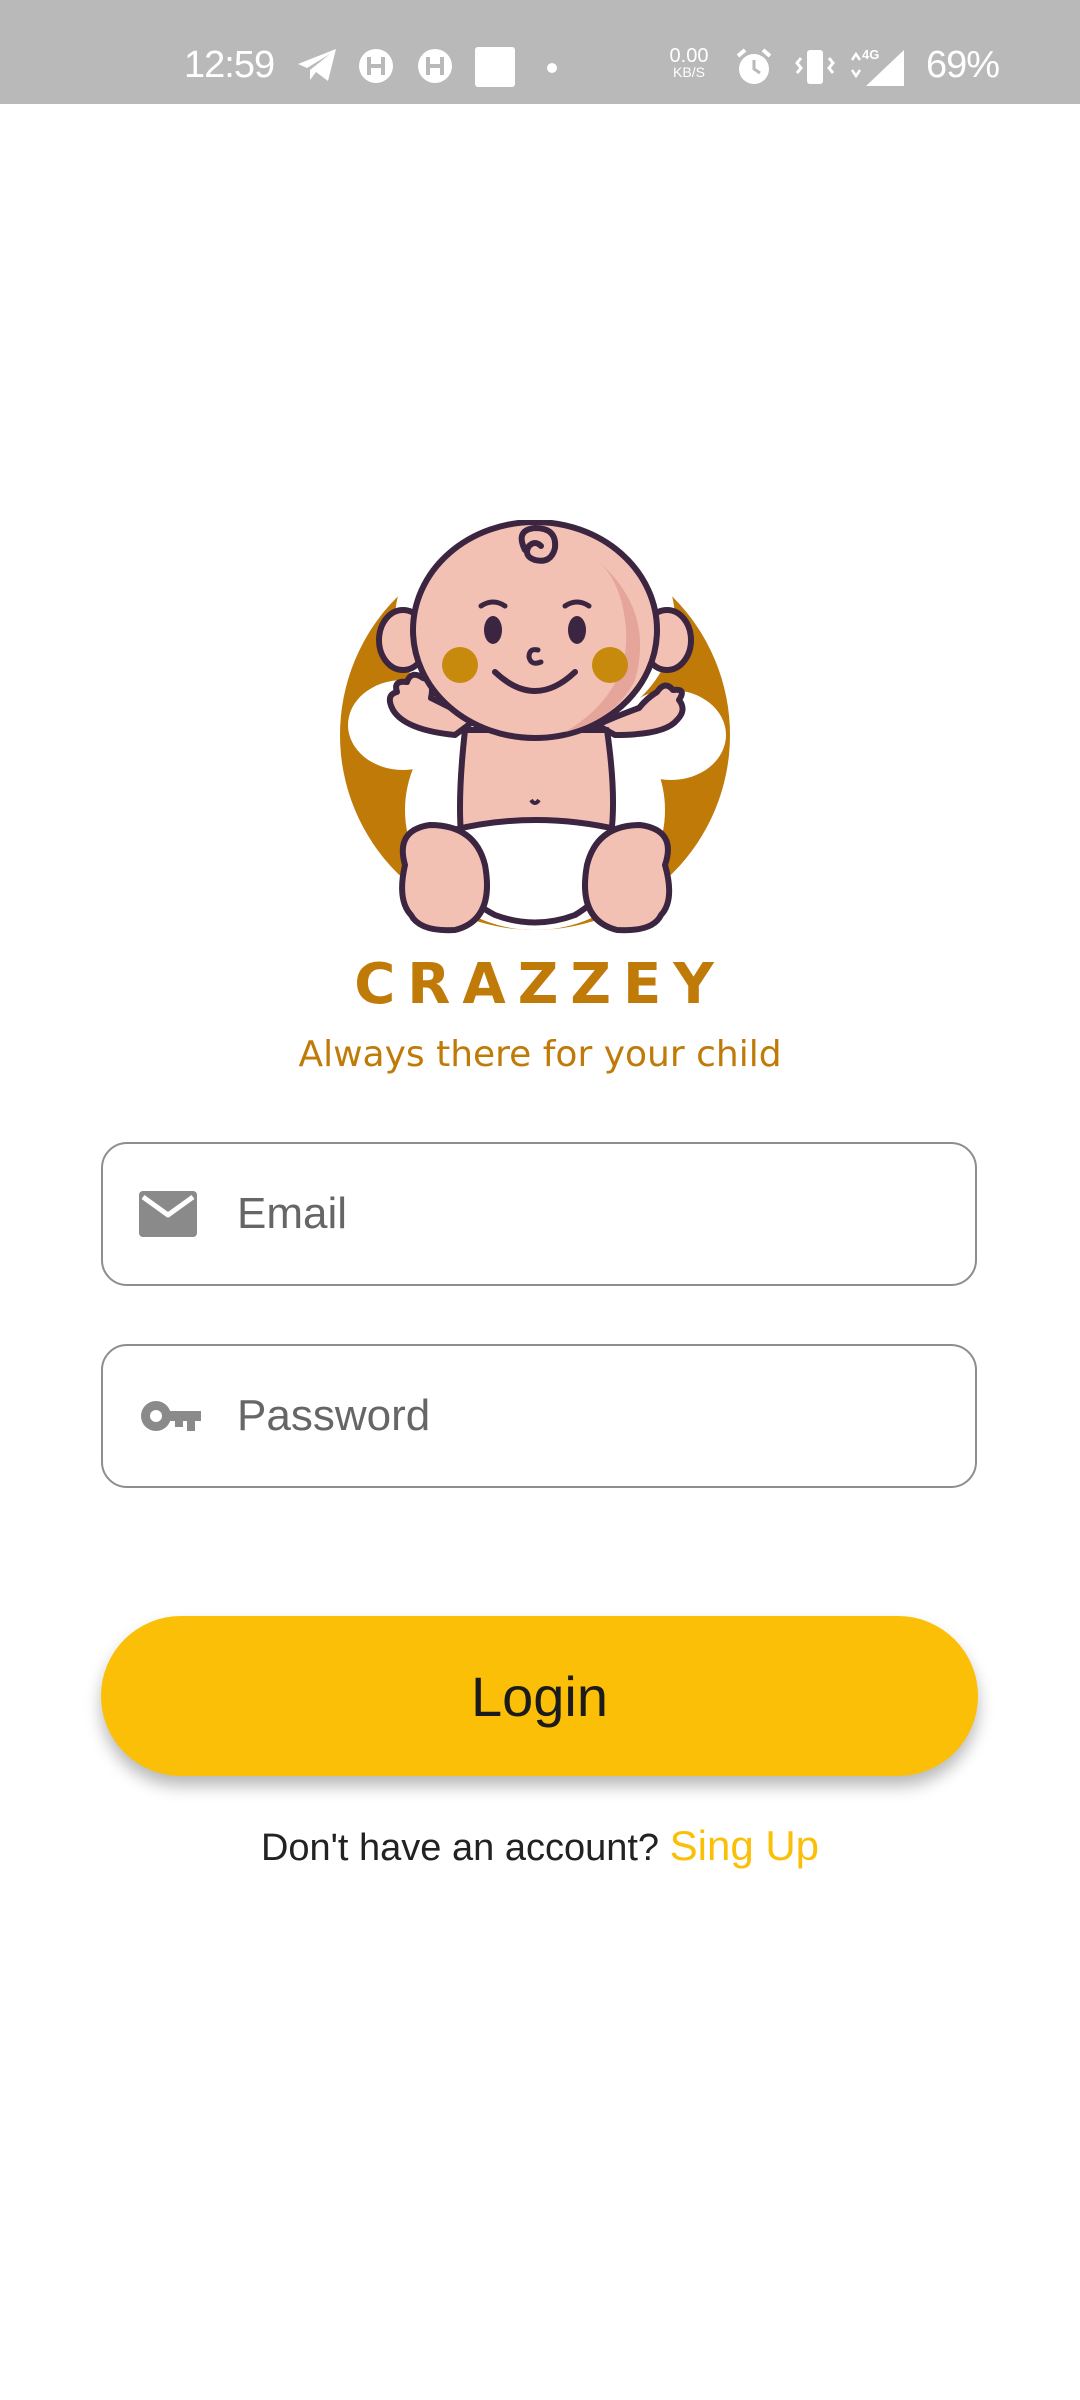 The width and height of the screenshot is (1080, 2400). Describe the element at coordinates (540, 1054) in the screenshot. I see `brand-tagline: Always there for your child` at that location.